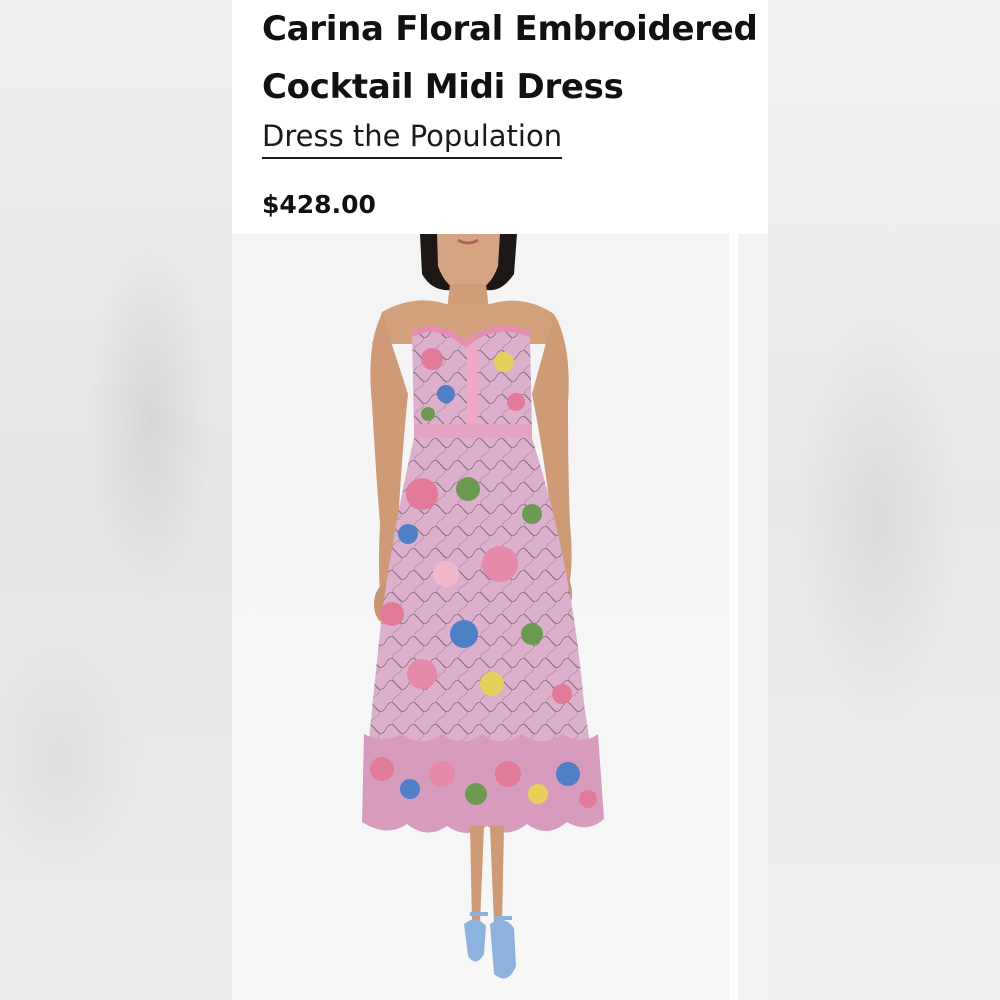 This screenshot has width=1000, height=1000. I want to click on product-price: $428.00, so click(319, 204).